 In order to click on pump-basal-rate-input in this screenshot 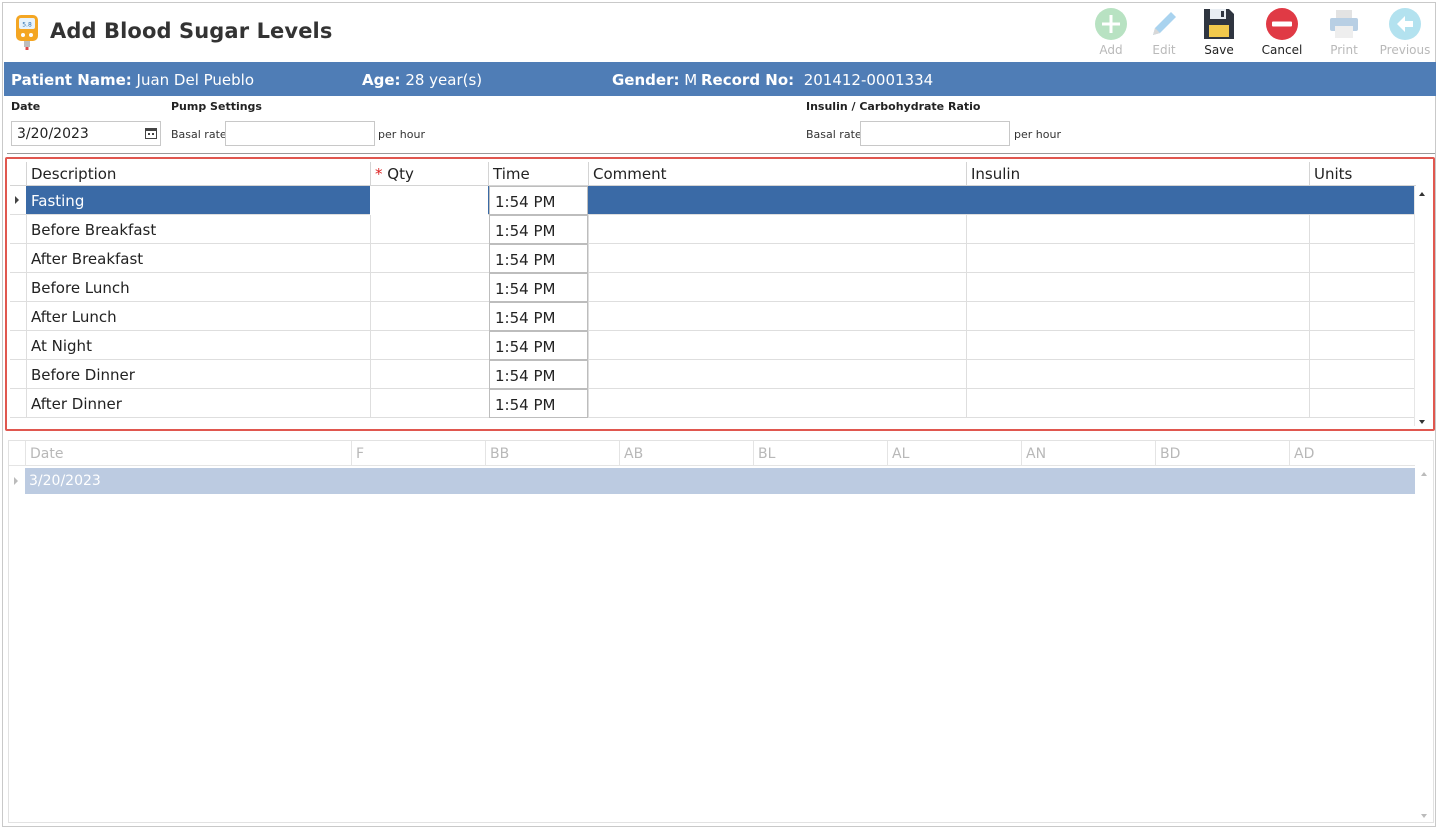, I will do `click(300, 133)`.